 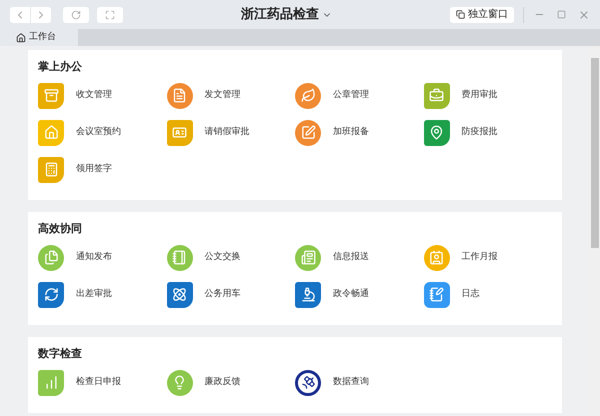 I want to click on pen-icon, so click(x=308, y=132).